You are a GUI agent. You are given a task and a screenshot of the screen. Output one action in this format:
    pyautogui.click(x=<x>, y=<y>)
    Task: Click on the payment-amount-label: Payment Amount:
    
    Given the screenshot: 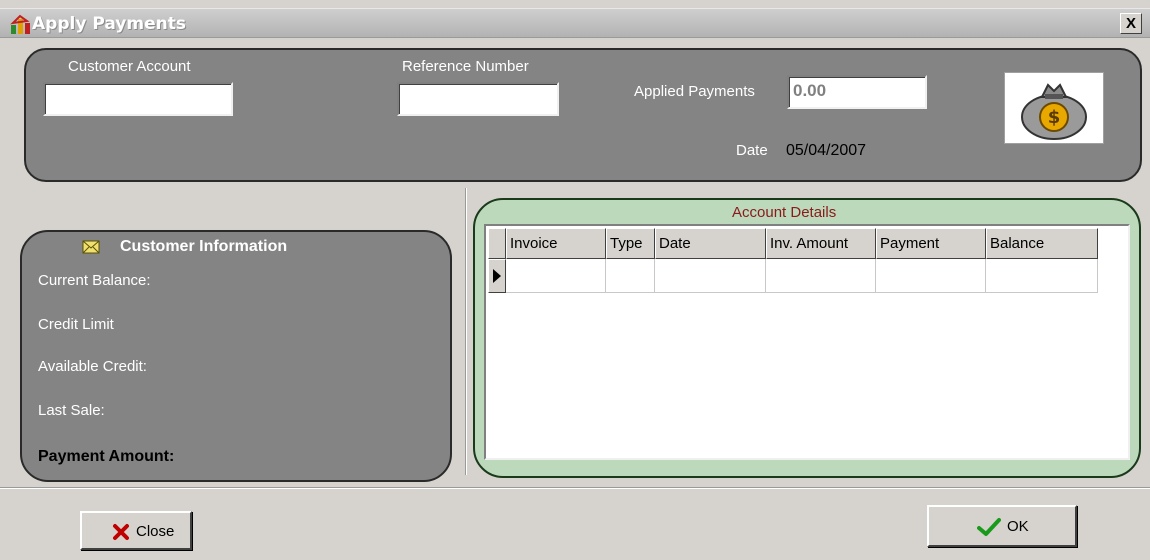 What is the action you would take?
    pyautogui.click(x=106, y=456)
    